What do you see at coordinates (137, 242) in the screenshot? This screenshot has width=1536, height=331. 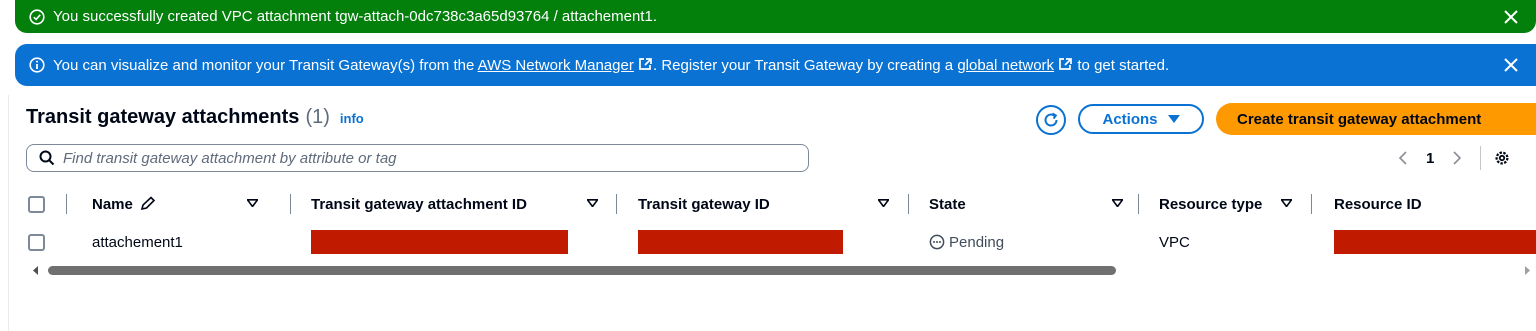 I see `cell-name: attachement1` at bounding box center [137, 242].